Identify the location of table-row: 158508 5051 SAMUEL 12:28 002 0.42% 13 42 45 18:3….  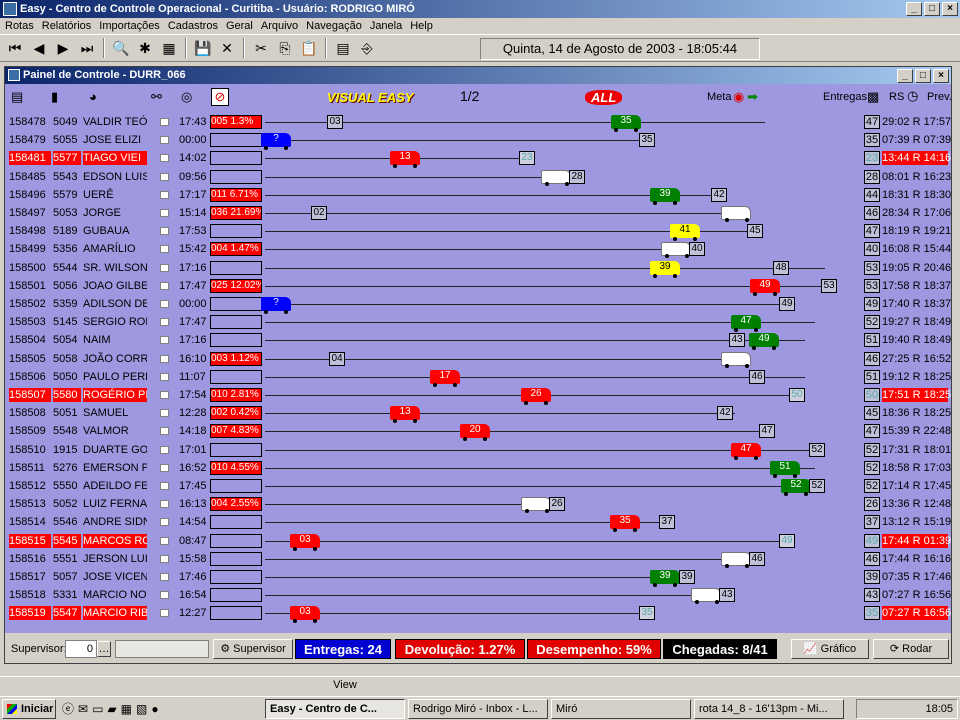
(478, 414).